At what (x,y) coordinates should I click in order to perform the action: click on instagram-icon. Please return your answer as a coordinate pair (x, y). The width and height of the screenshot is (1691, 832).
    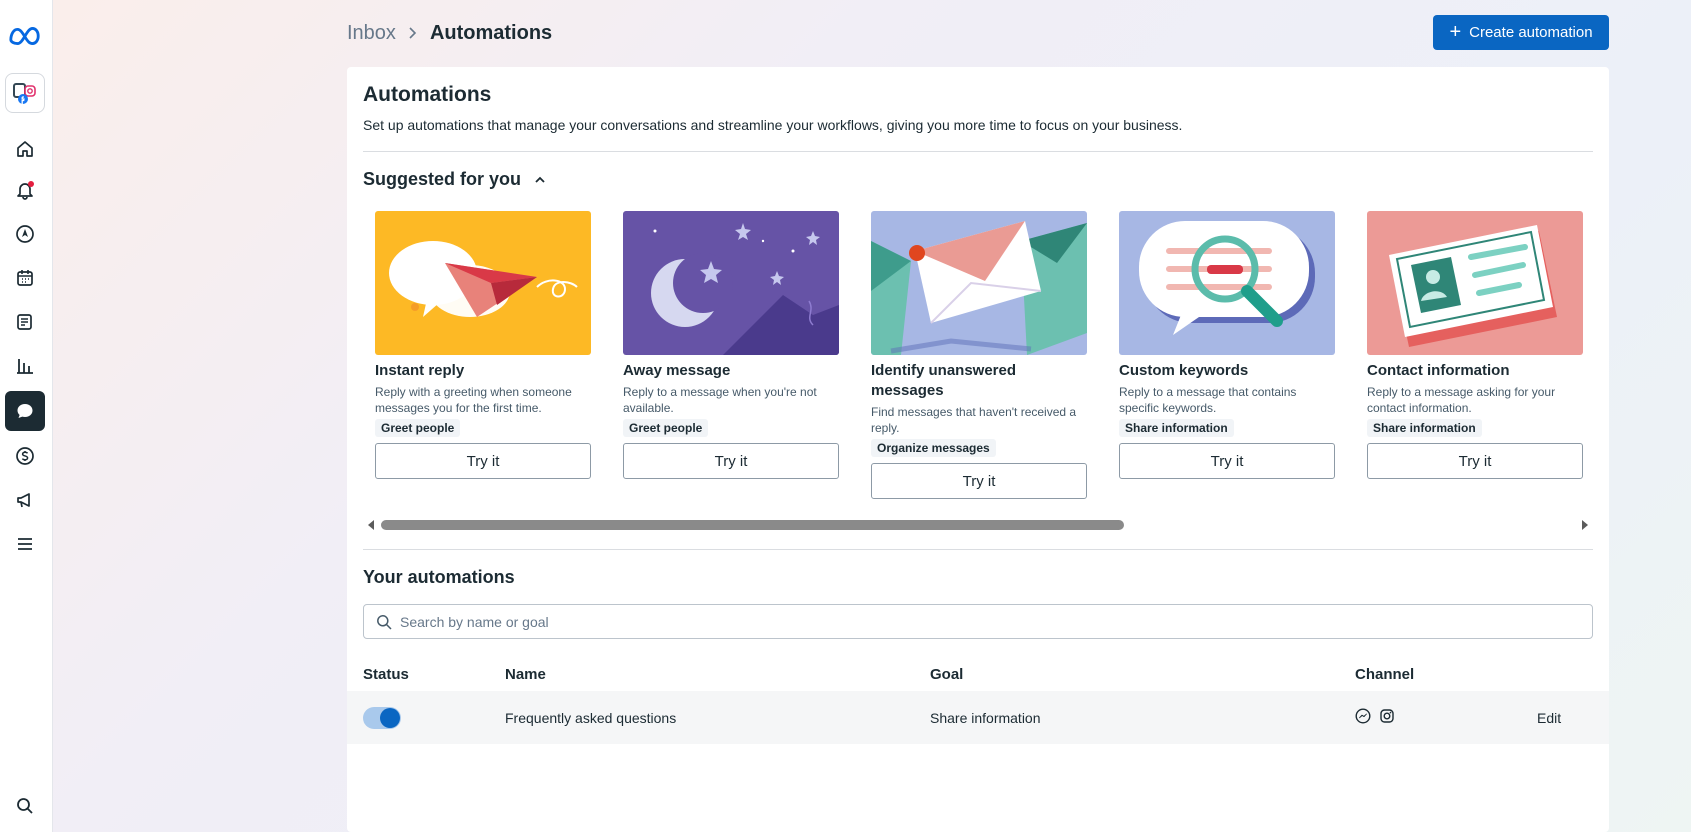
    Looking at the image, I should click on (1387, 716).